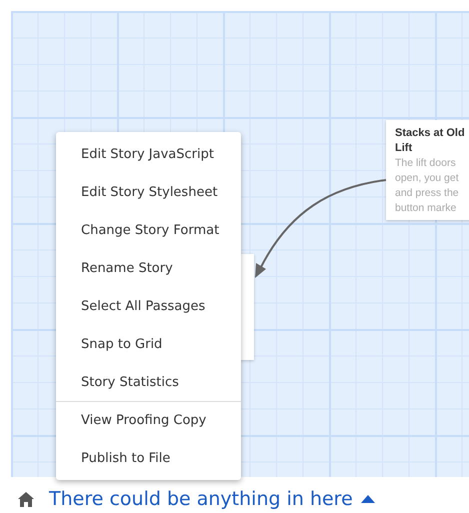 The image size is (469, 513). Describe the element at coordinates (427, 186) in the screenshot. I see `passage-excerpt: The lift doors open, you get and press the button marke` at that location.